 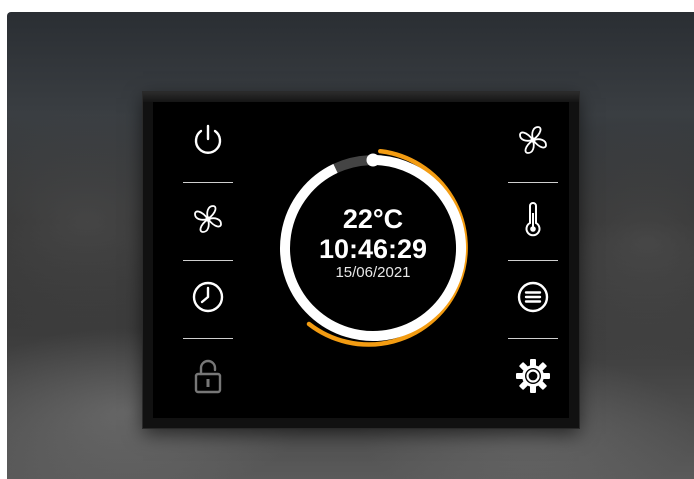 I want to click on right-button-column, so click(x=533, y=260).